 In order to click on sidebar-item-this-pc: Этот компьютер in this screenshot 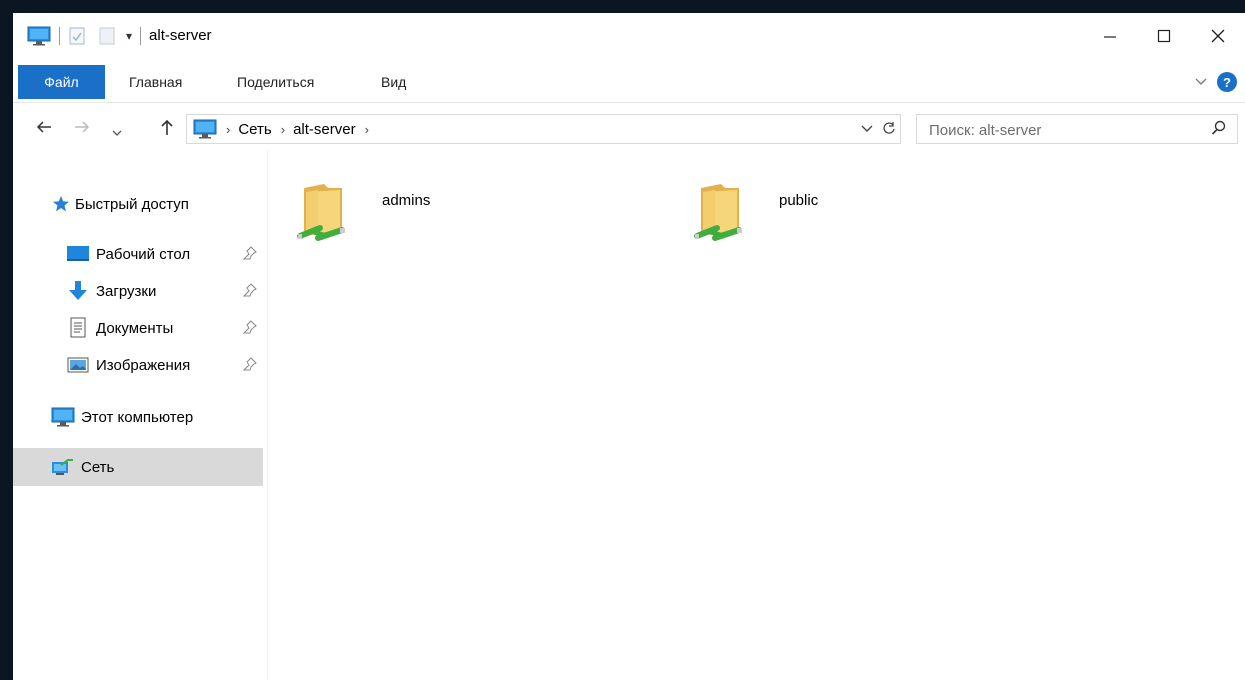, I will do `click(138, 417)`.